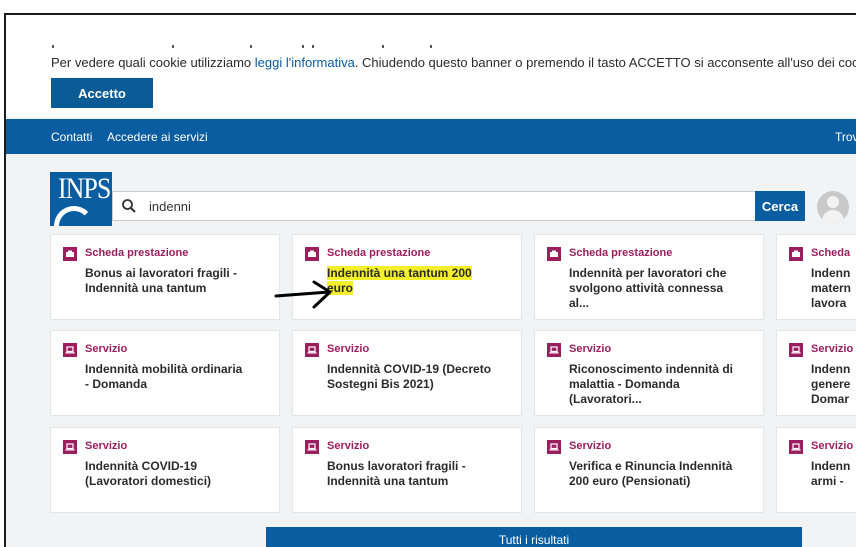 This screenshot has width=856, height=547. I want to click on inps-logo: INPS, so click(81, 199).